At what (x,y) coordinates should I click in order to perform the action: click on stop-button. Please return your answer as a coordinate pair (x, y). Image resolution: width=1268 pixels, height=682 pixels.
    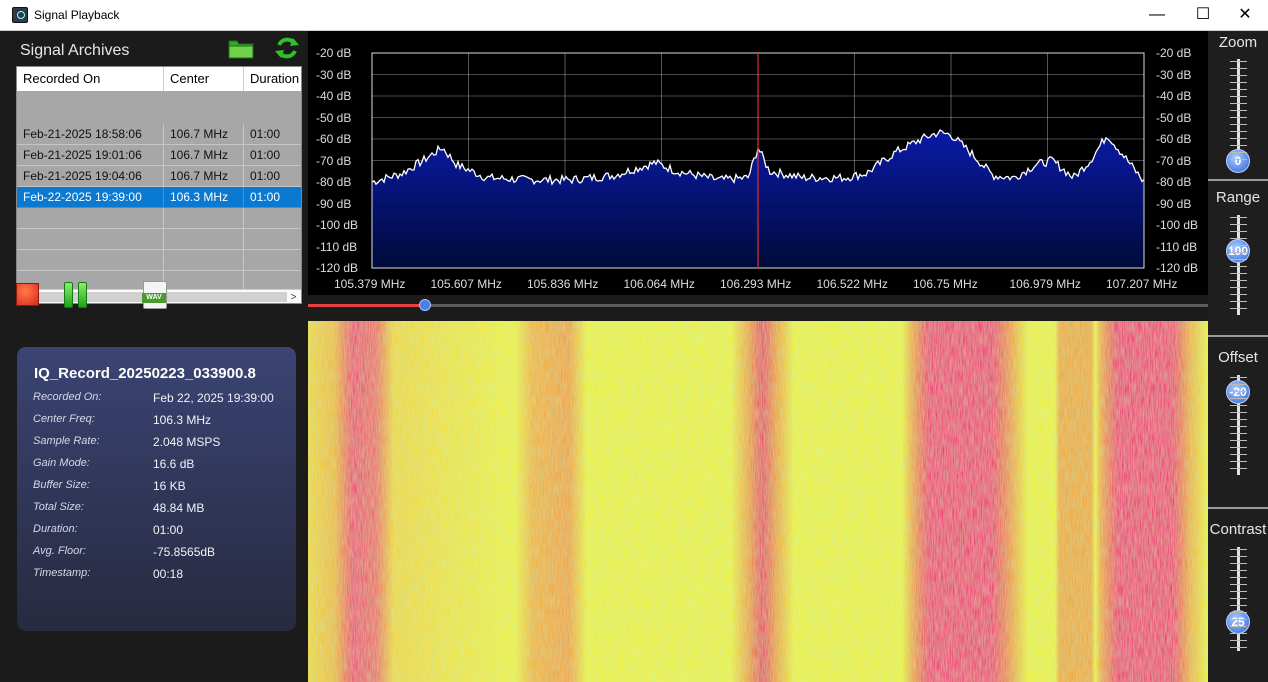
    Looking at the image, I should click on (27, 294).